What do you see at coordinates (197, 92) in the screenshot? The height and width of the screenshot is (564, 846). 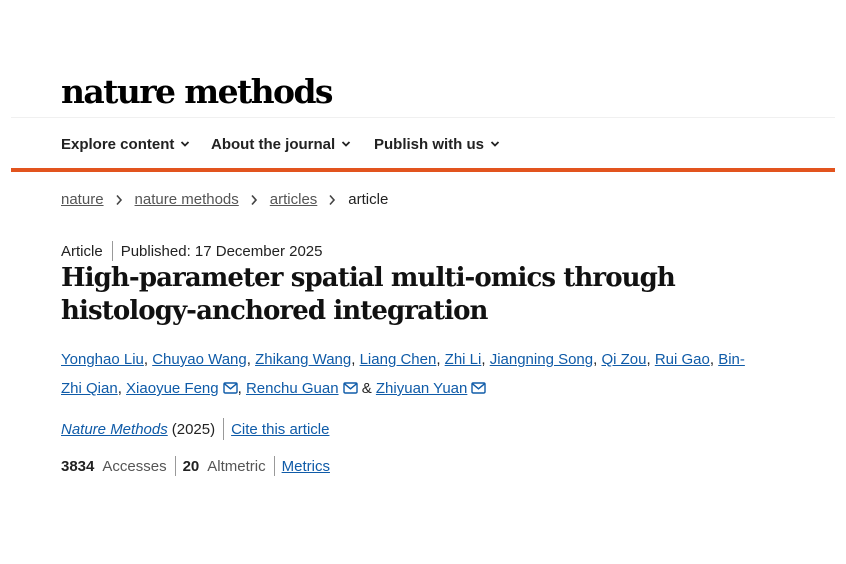 I see `nature-methods-logo: nature methods` at bounding box center [197, 92].